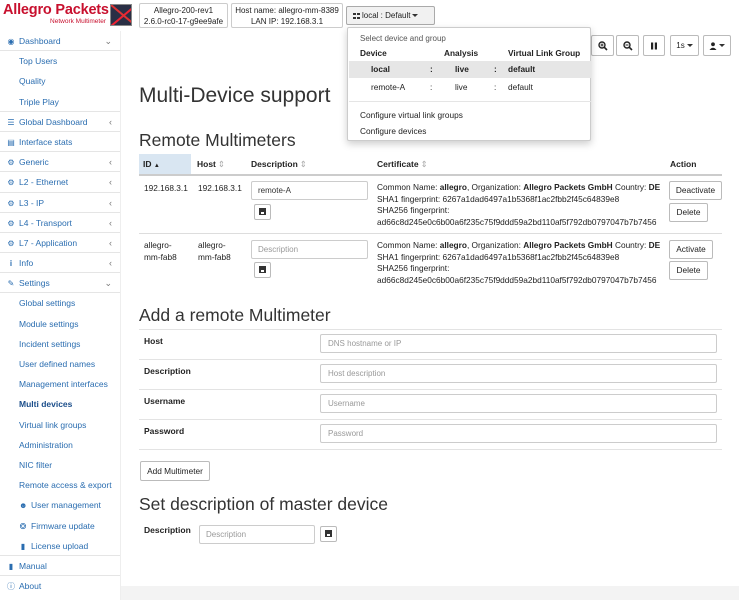 The image size is (739, 600). What do you see at coordinates (214, 256) in the screenshot?
I see `row-host-line2: mm-fab8` at bounding box center [214, 256].